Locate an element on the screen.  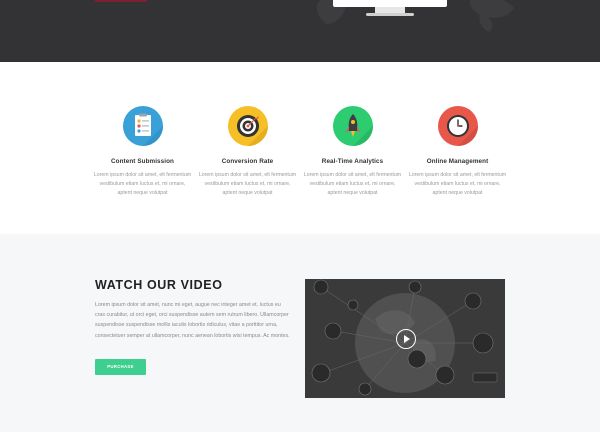
rocket-icon is located at coordinates (352, 126).